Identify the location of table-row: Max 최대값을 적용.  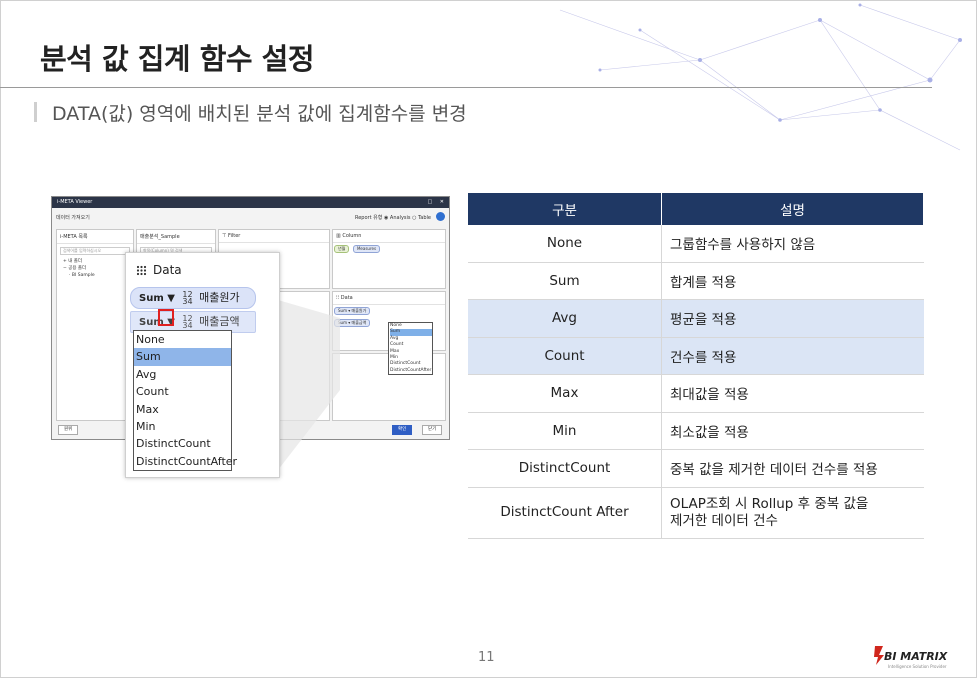
(696, 393).